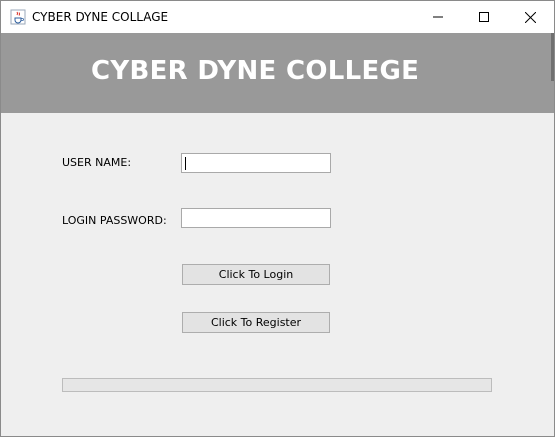 The image size is (555, 437). I want to click on password-label: LOGIN PASSWORD:, so click(114, 220).